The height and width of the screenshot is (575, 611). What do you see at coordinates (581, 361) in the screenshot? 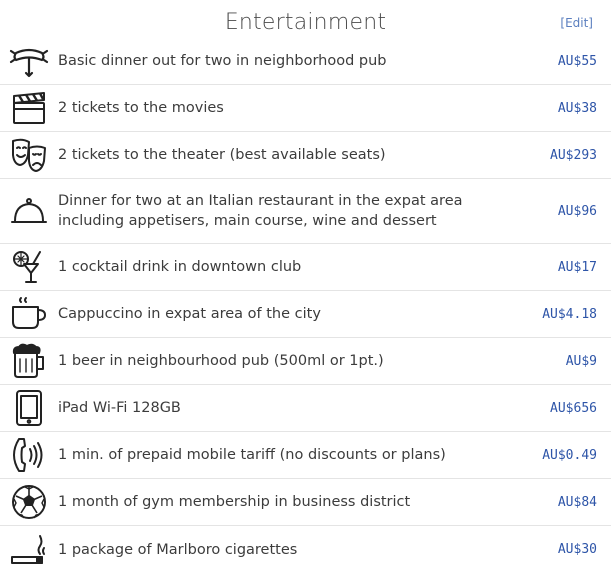
I see `item-price: AU$9` at bounding box center [581, 361].